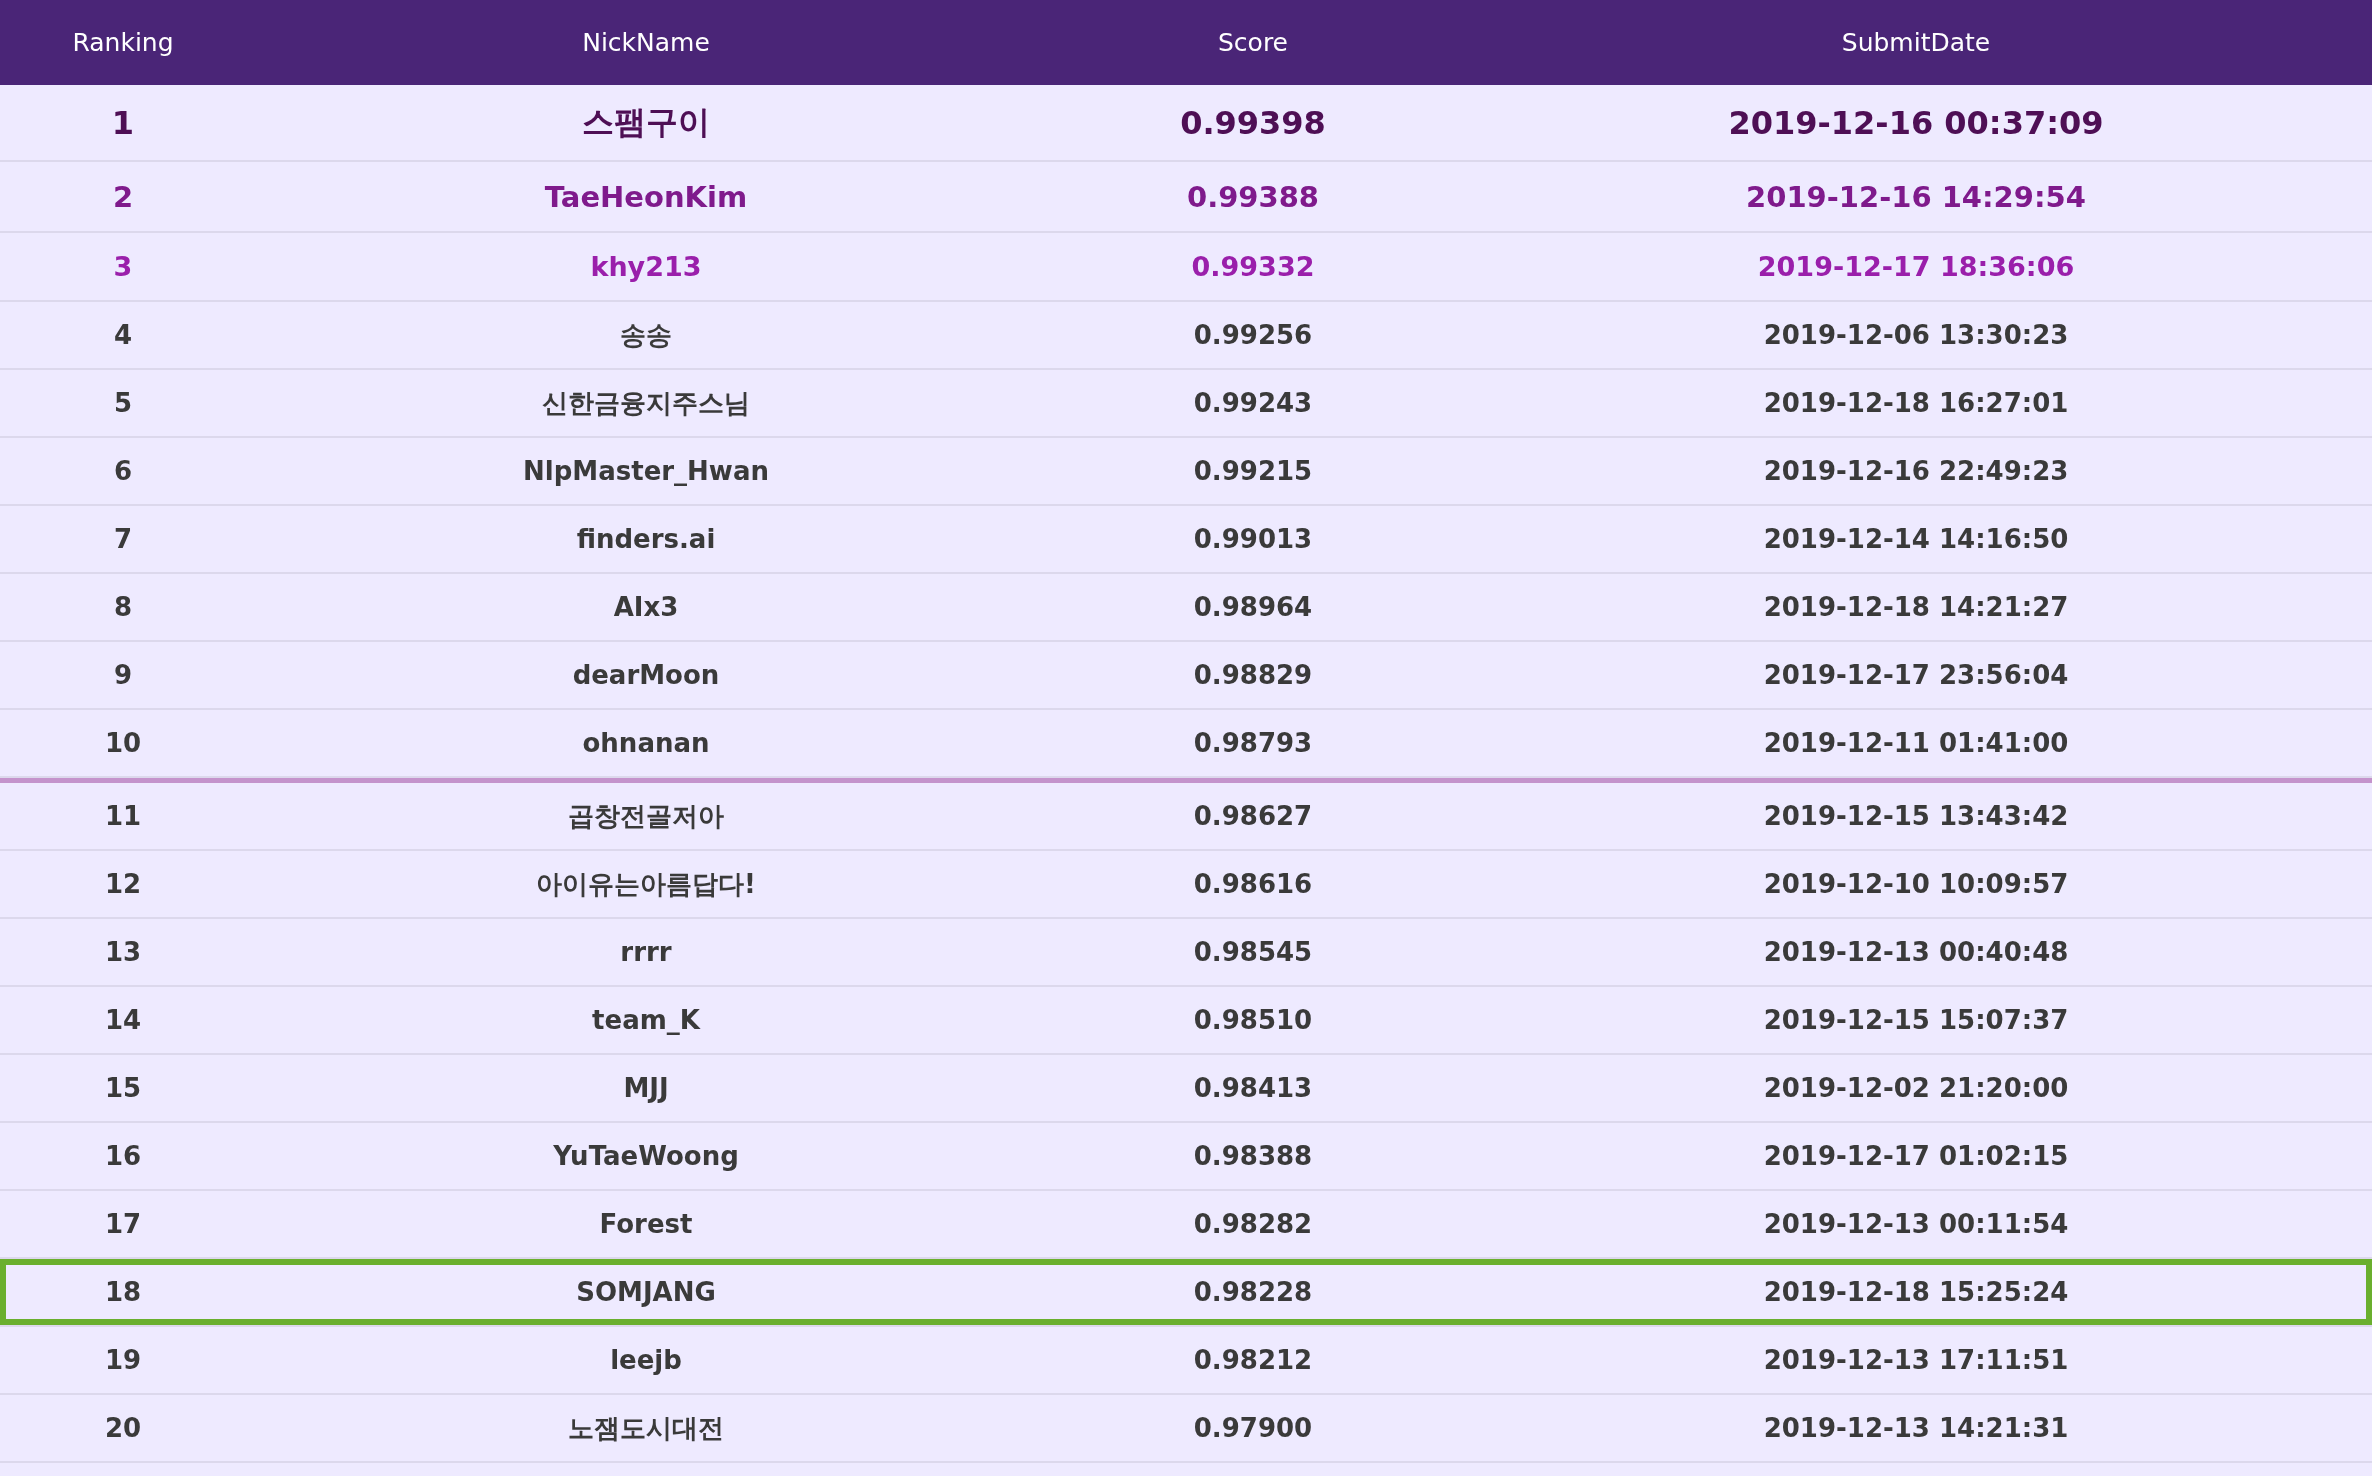 Image resolution: width=2372 pixels, height=1476 pixels. I want to click on table-cell: 2019-12-10 10:09:57, so click(1916, 884).